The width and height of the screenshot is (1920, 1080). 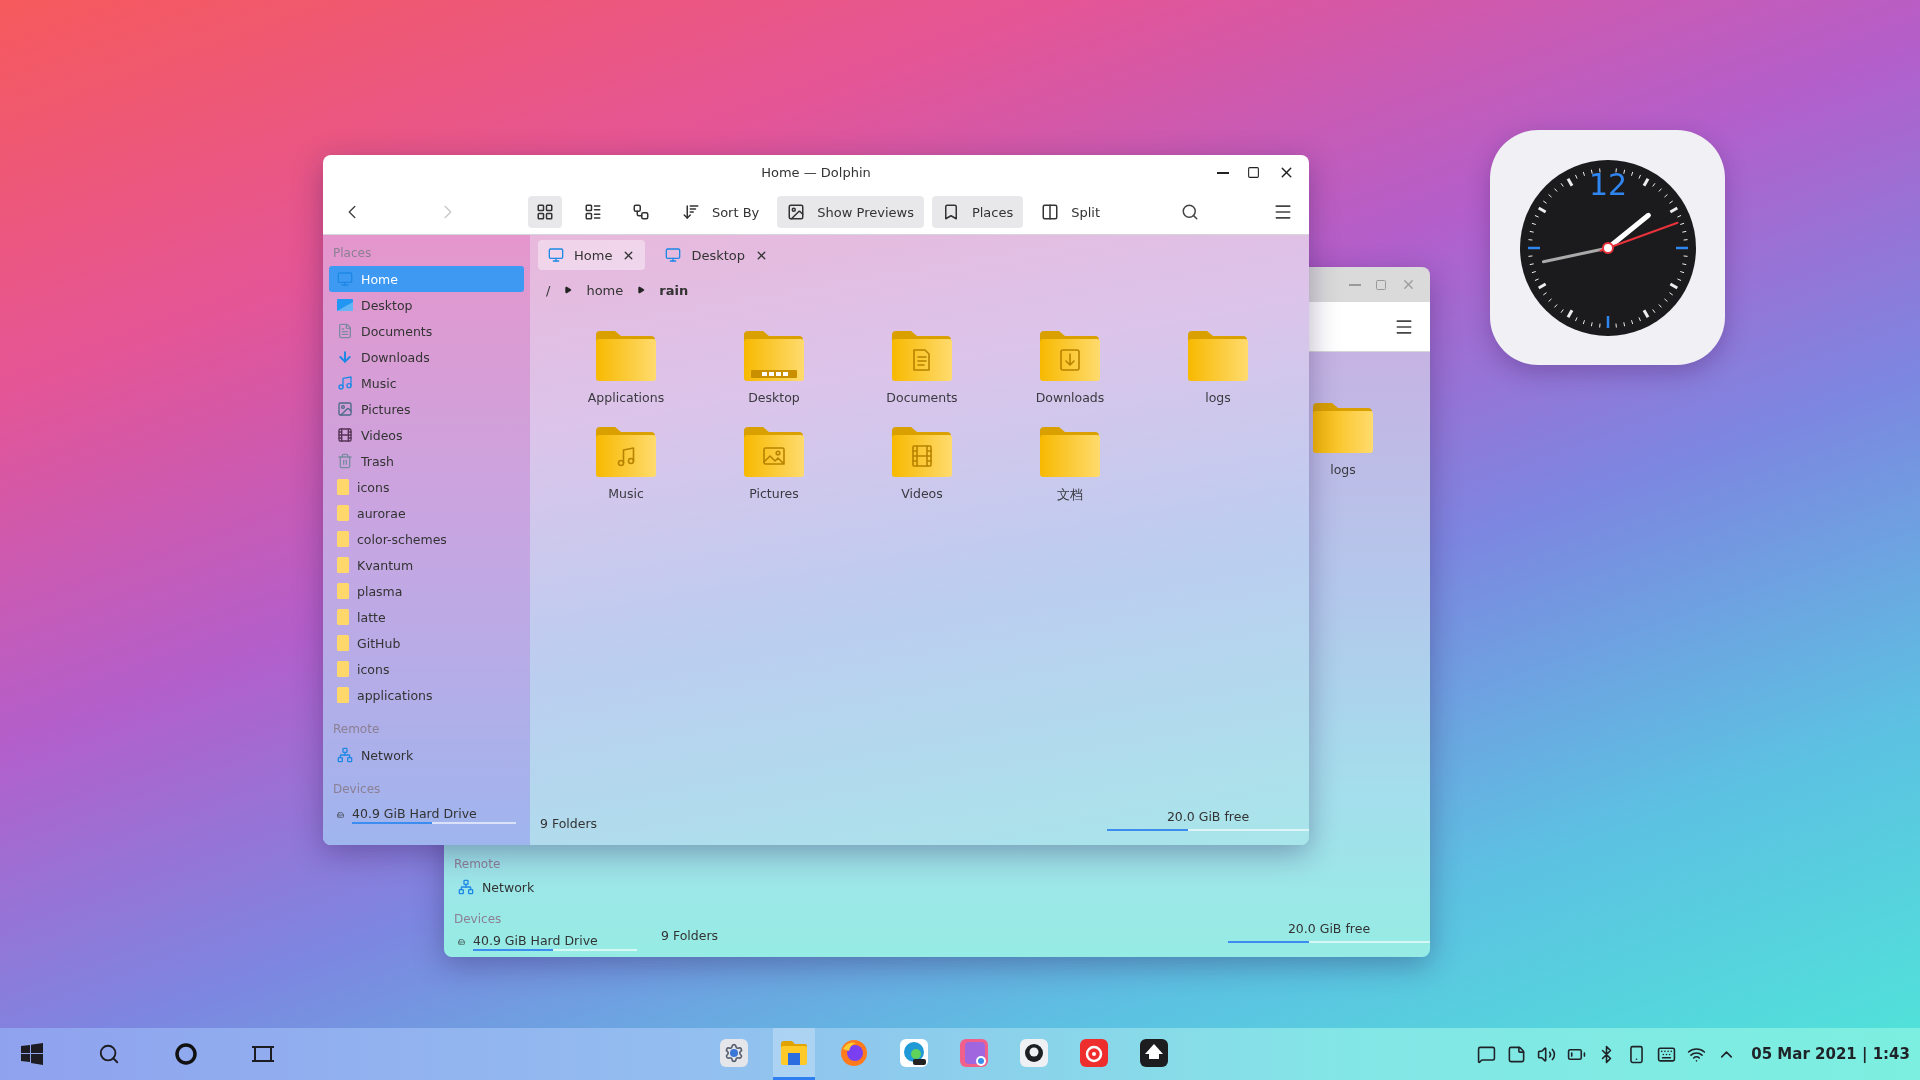 I want to click on ring-icon, so click(x=186, y=1054).